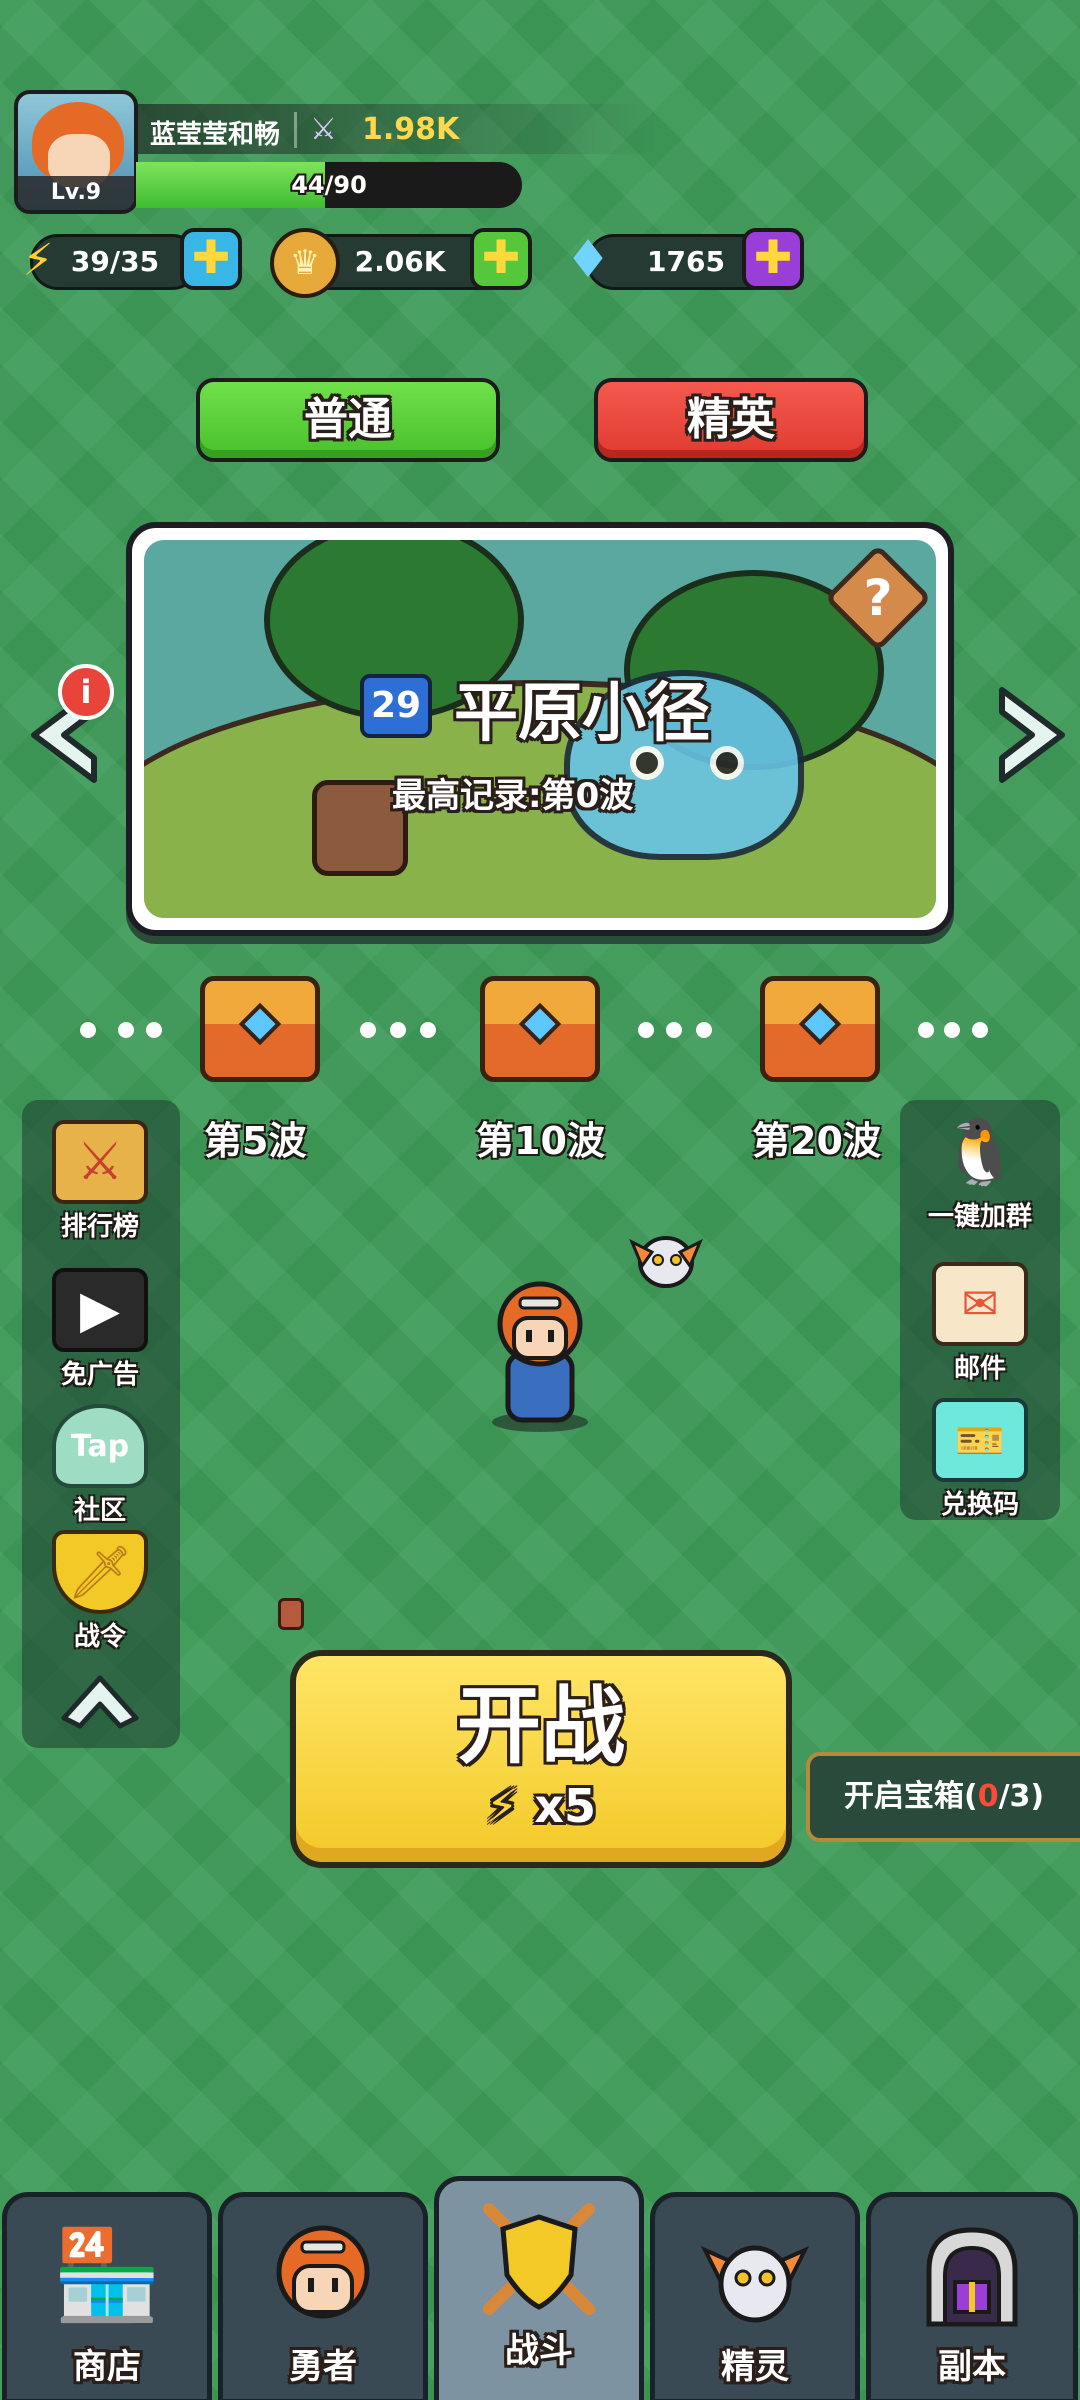 The width and height of the screenshot is (1080, 2400). What do you see at coordinates (972, 2367) in the screenshot?
I see `nav-dungeon-label: 副本` at bounding box center [972, 2367].